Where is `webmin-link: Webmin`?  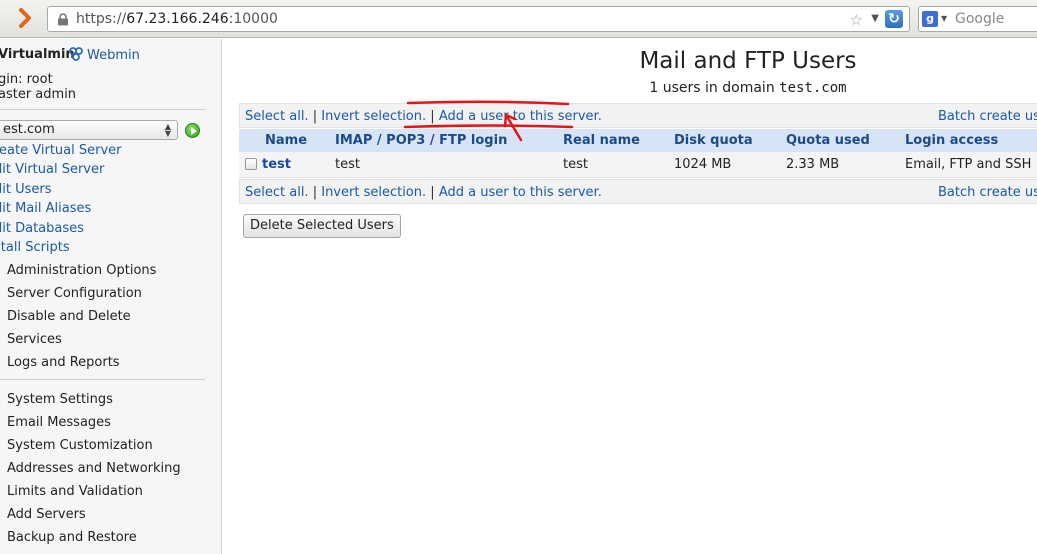
webmin-link: Webmin is located at coordinates (104, 55).